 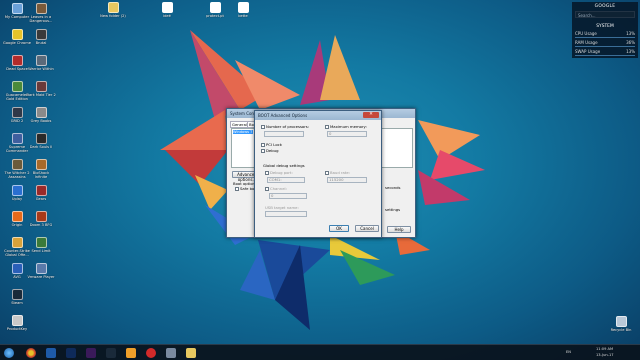 I want to click on make-settings-label: settings, so click(x=393, y=209).